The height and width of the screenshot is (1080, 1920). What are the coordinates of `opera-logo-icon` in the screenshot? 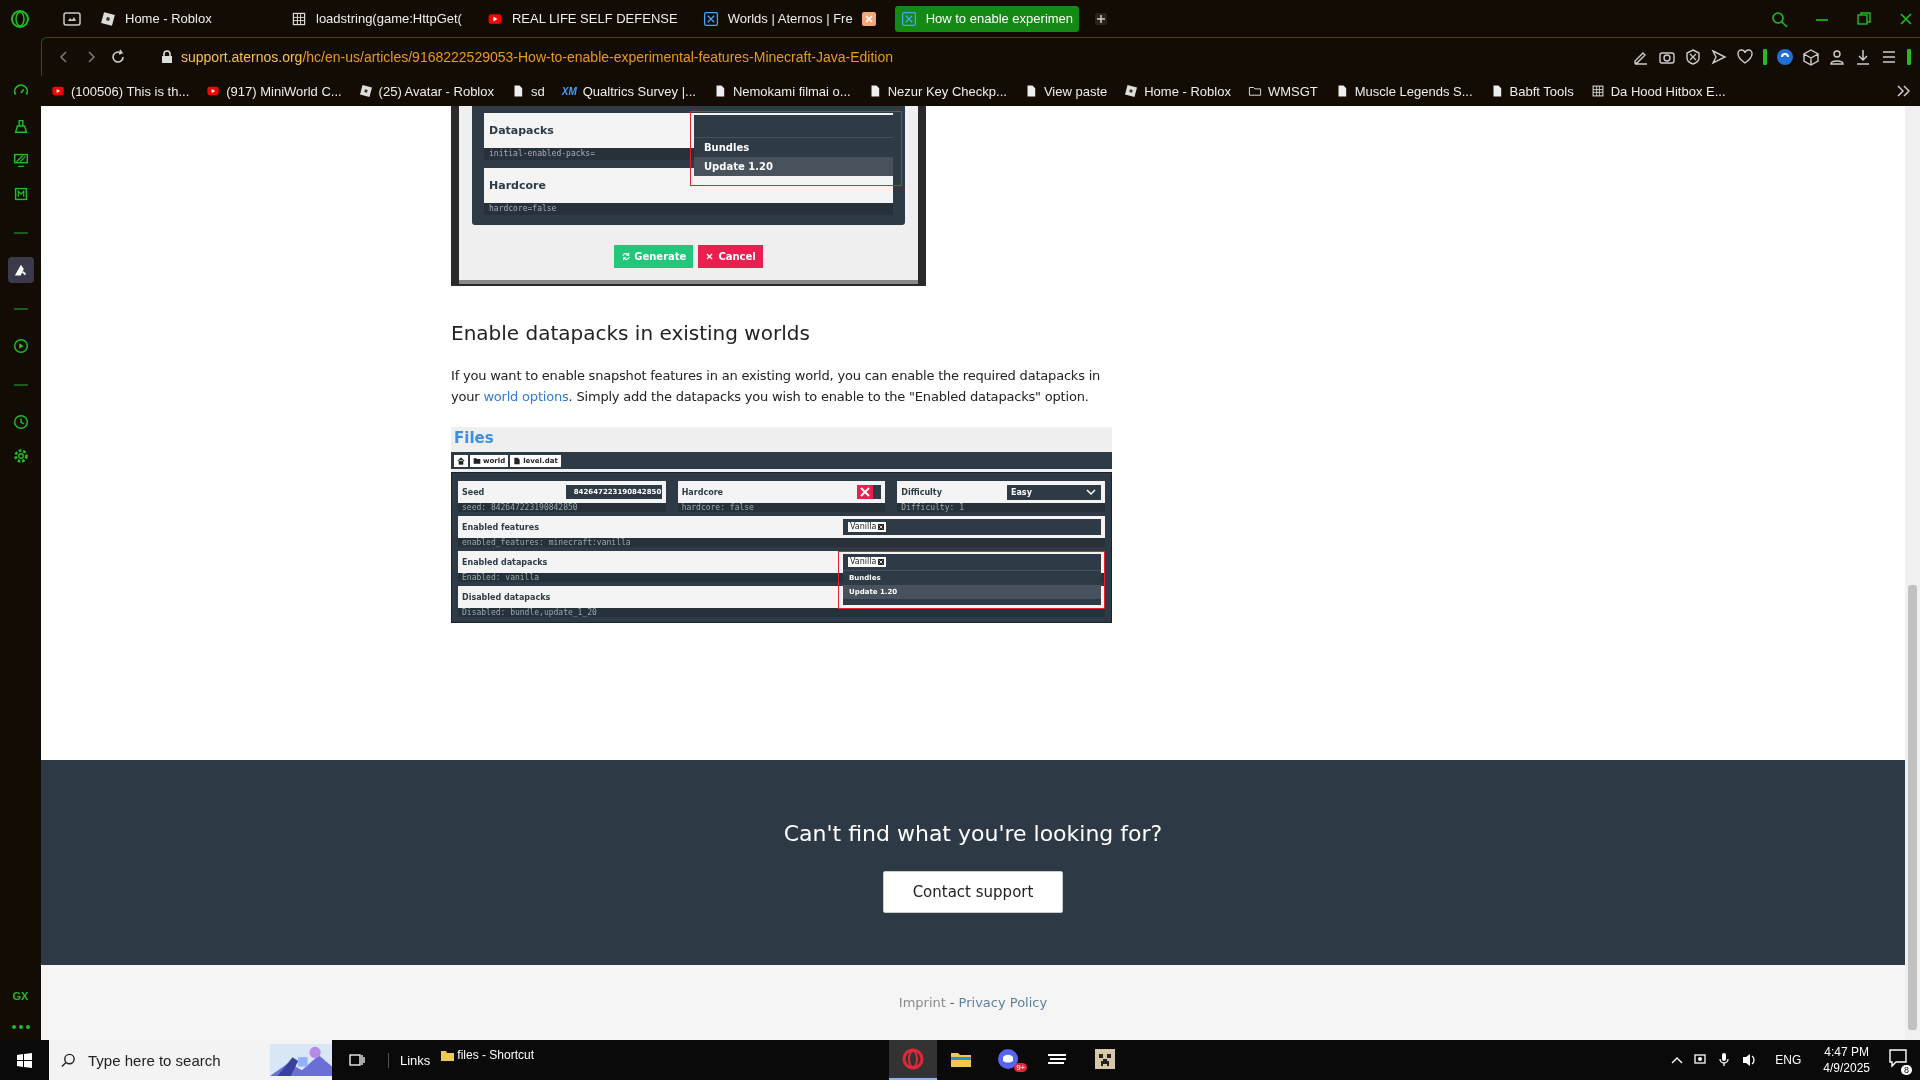 It's located at (20, 18).